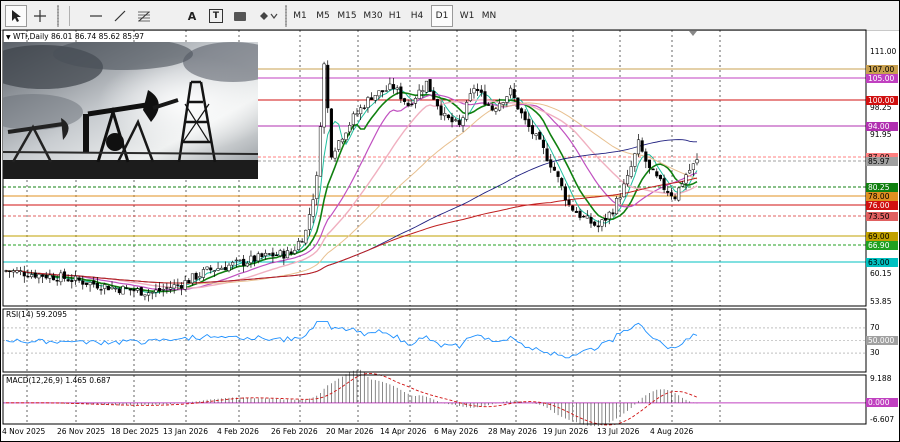 The width and height of the screenshot is (900, 442). What do you see at coordinates (75, 36) in the screenshot?
I see `chart-header: ▼ WTI,Daily 86.01 86.74 85.62 85.97` at bounding box center [75, 36].